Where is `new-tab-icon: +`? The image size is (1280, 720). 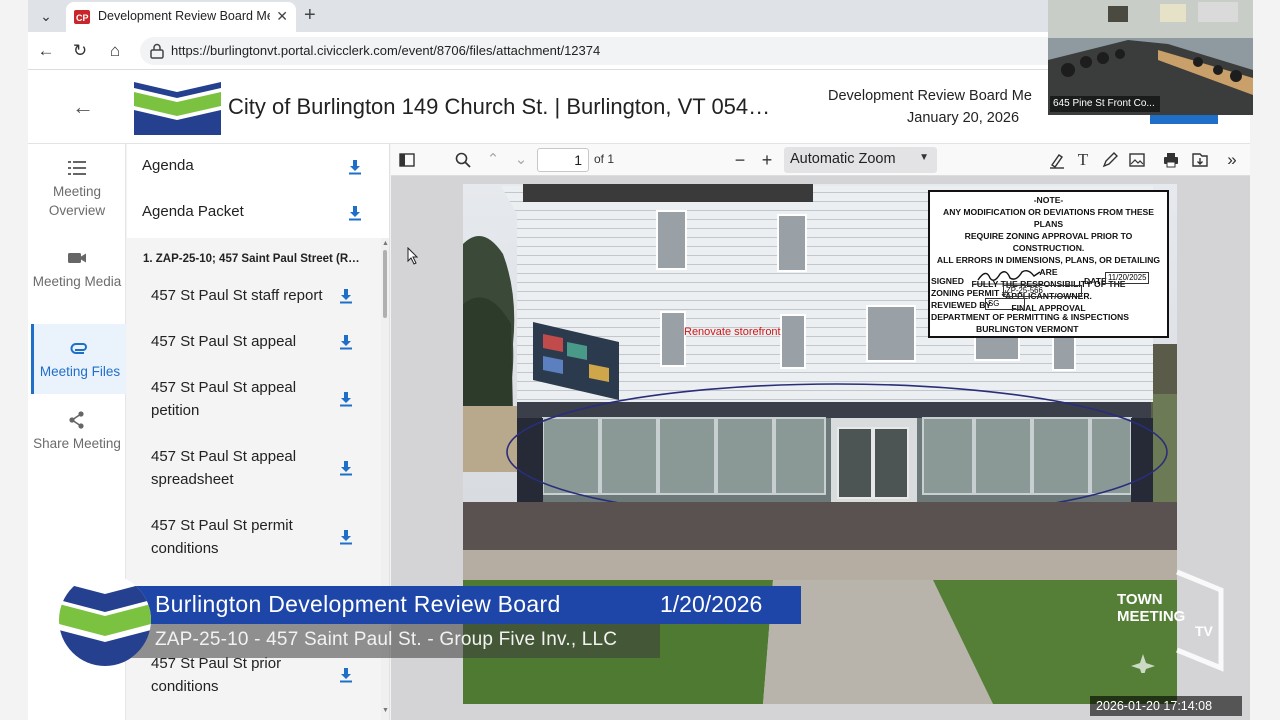
new-tab-icon: + is located at coordinates (310, 15).